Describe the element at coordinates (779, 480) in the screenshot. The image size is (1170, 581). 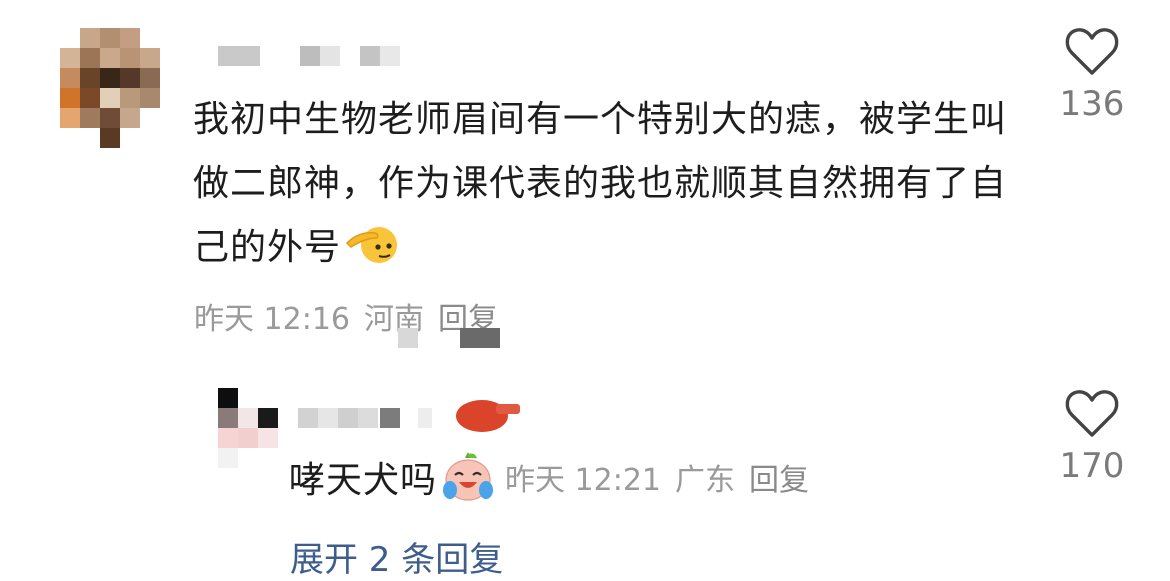
I see `reply-reply-button: 回复` at that location.